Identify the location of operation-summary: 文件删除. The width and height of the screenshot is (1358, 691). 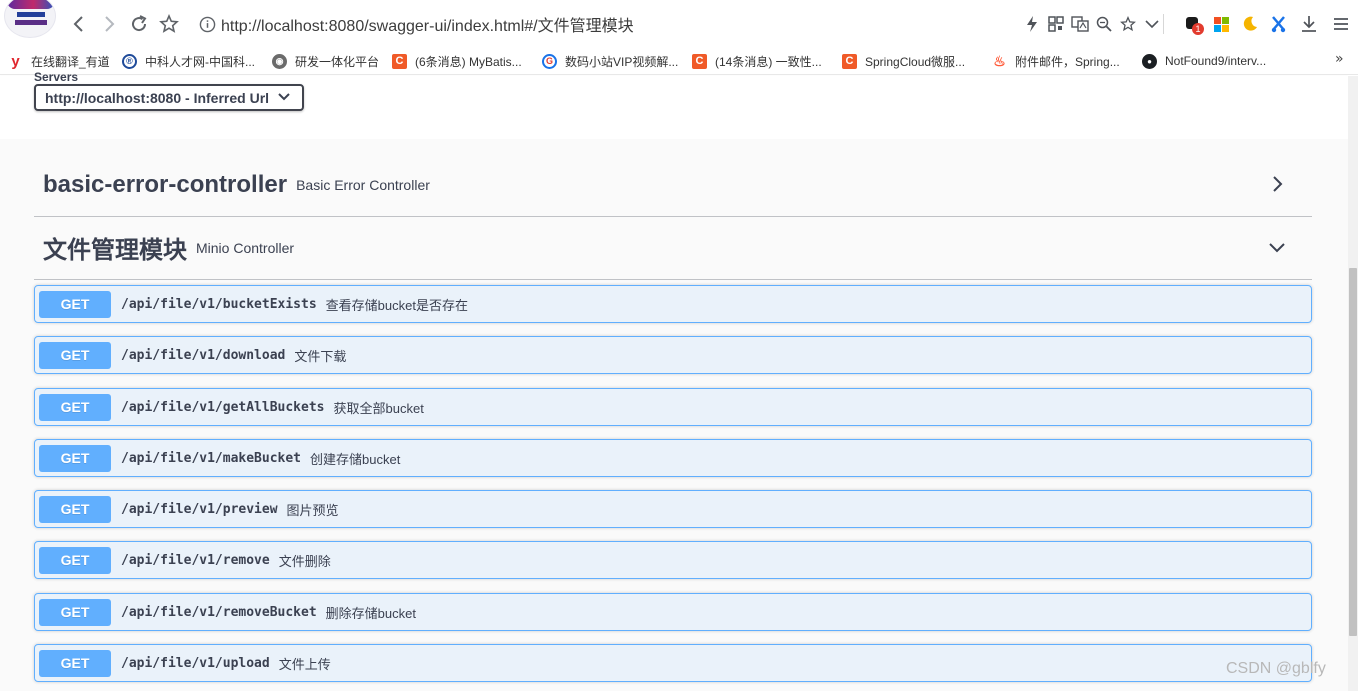
(304, 561).